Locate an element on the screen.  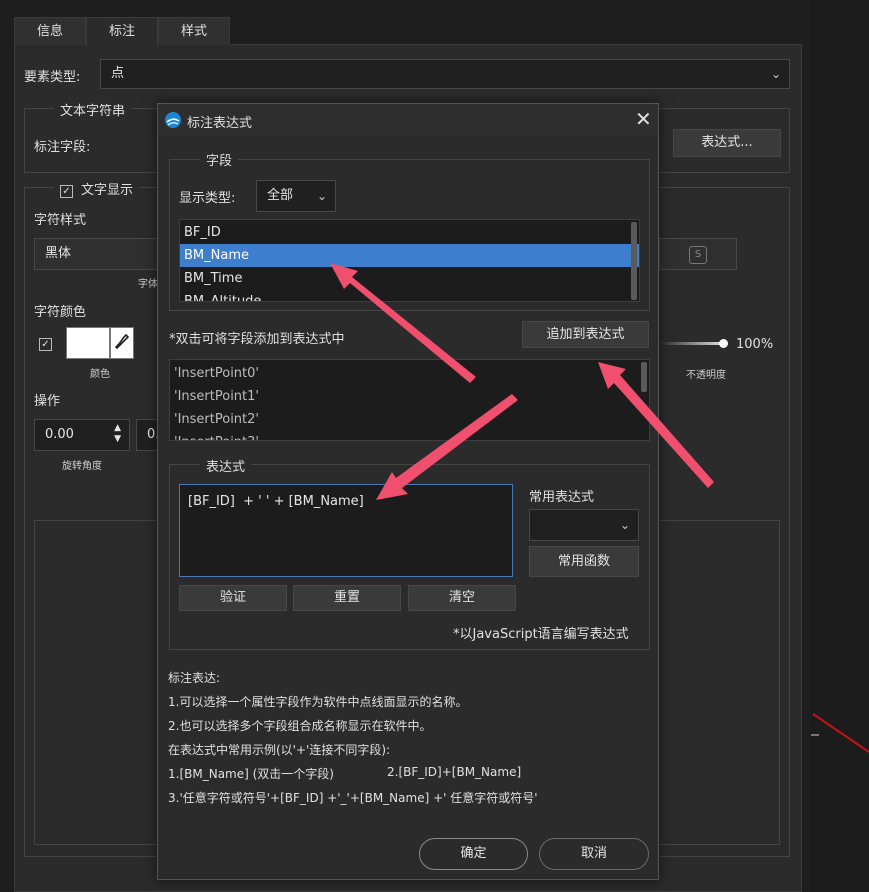
eyedropper-icon is located at coordinates (122, 341).